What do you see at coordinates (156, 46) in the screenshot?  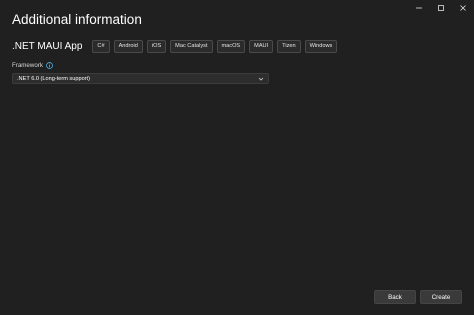 I see `tag-ios: iOS` at bounding box center [156, 46].